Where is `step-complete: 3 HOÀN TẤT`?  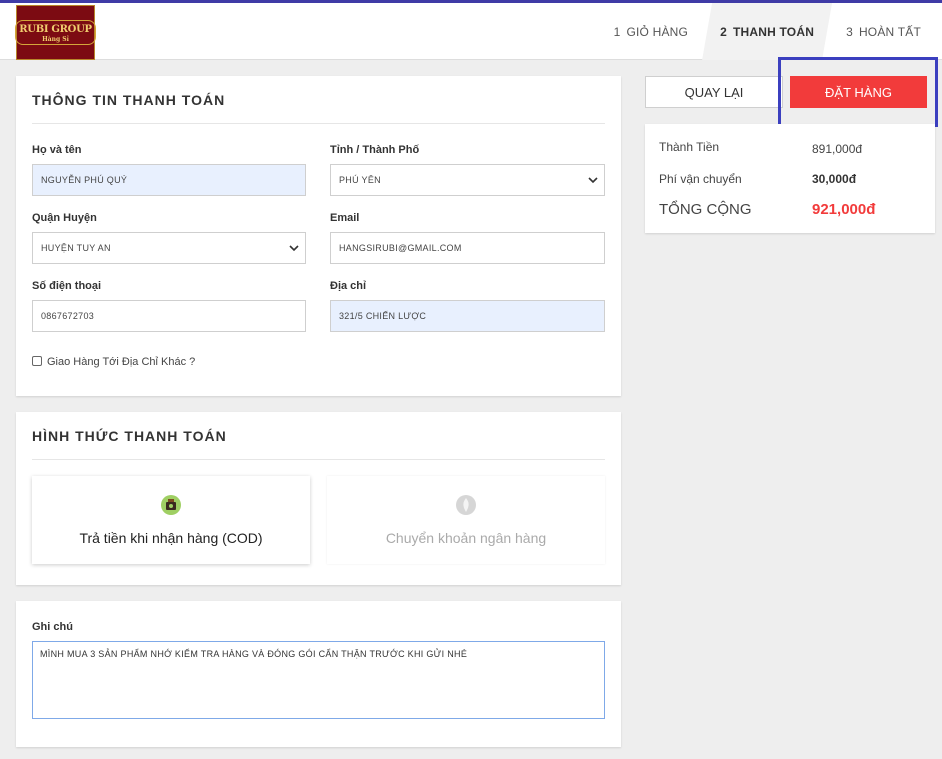
step-complete: 3 HOÀN TẤT is located at coordinates (887, 31).